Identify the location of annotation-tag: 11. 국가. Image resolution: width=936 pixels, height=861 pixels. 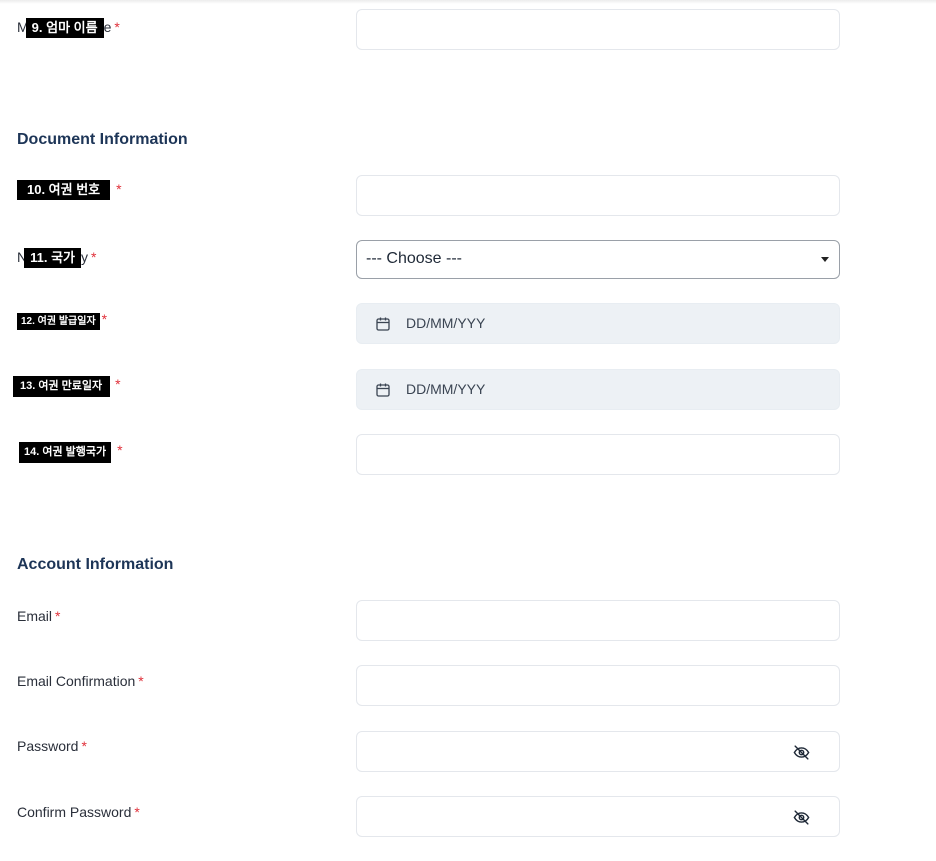
(53, 258).